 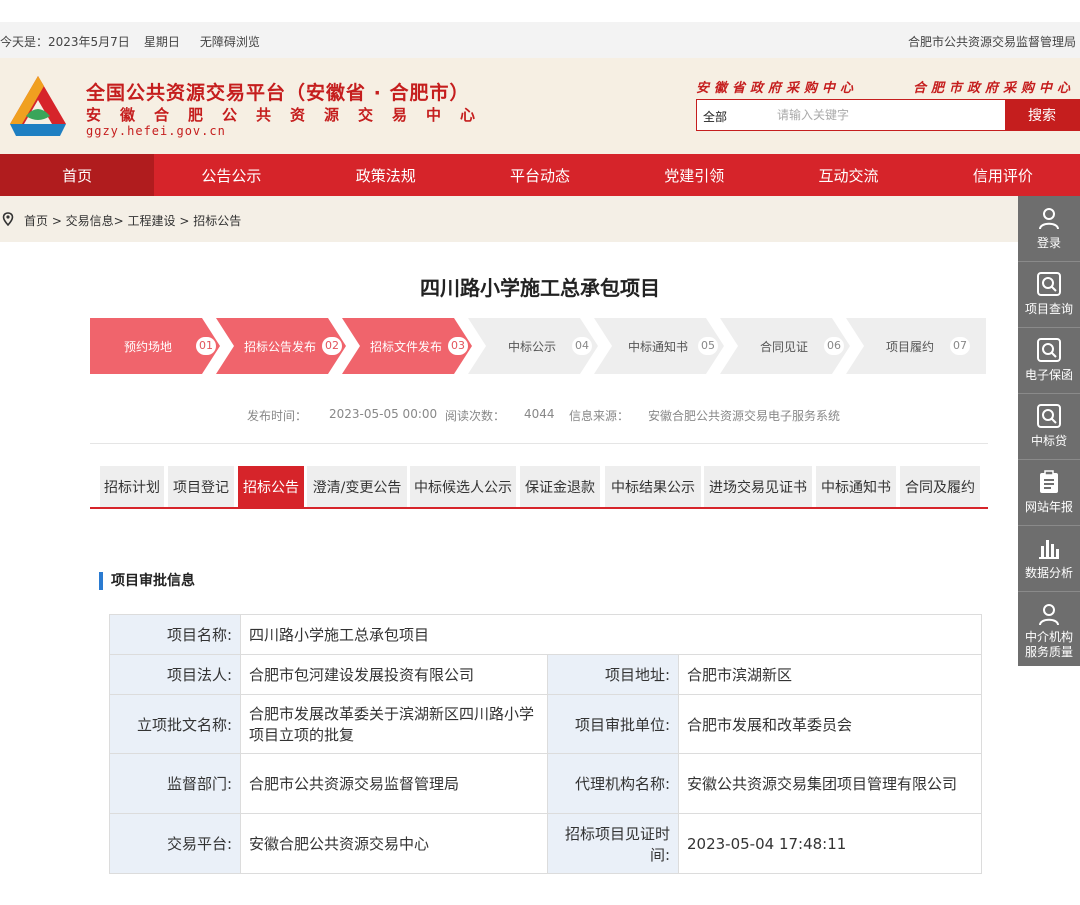 I want to click on sidebar-item-agency-quality: 中介机构服务质量, so click(x=1049, y=629).